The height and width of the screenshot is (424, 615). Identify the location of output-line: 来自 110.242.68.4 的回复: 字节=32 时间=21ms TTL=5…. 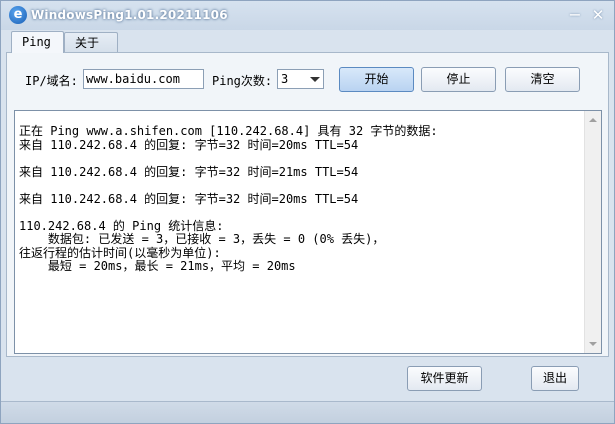
(189, 171).